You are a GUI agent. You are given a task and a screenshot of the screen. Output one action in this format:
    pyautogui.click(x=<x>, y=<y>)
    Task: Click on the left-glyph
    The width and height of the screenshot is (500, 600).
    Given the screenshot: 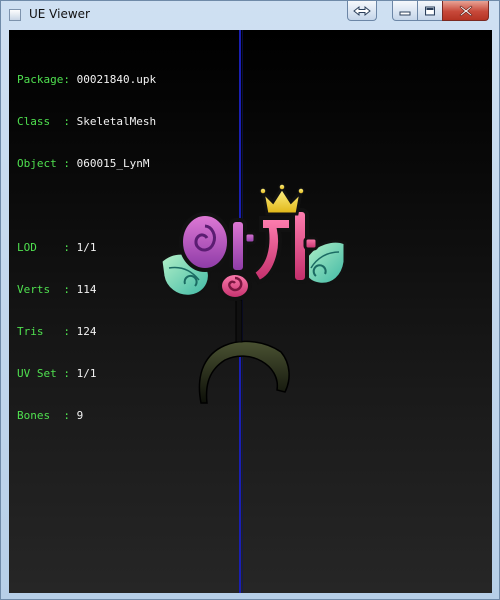 What is the action you would take?
    pyautogui.click(x=218, y=243)
    